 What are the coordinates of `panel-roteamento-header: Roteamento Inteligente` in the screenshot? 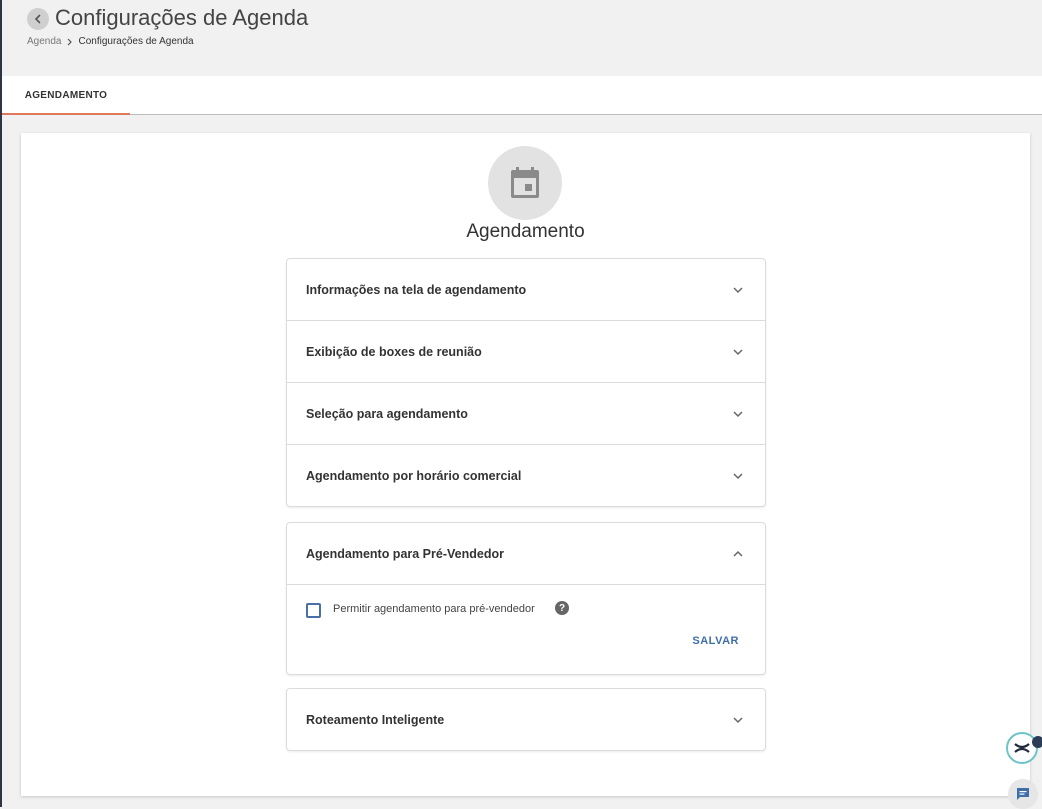 It's located at (526, 719).